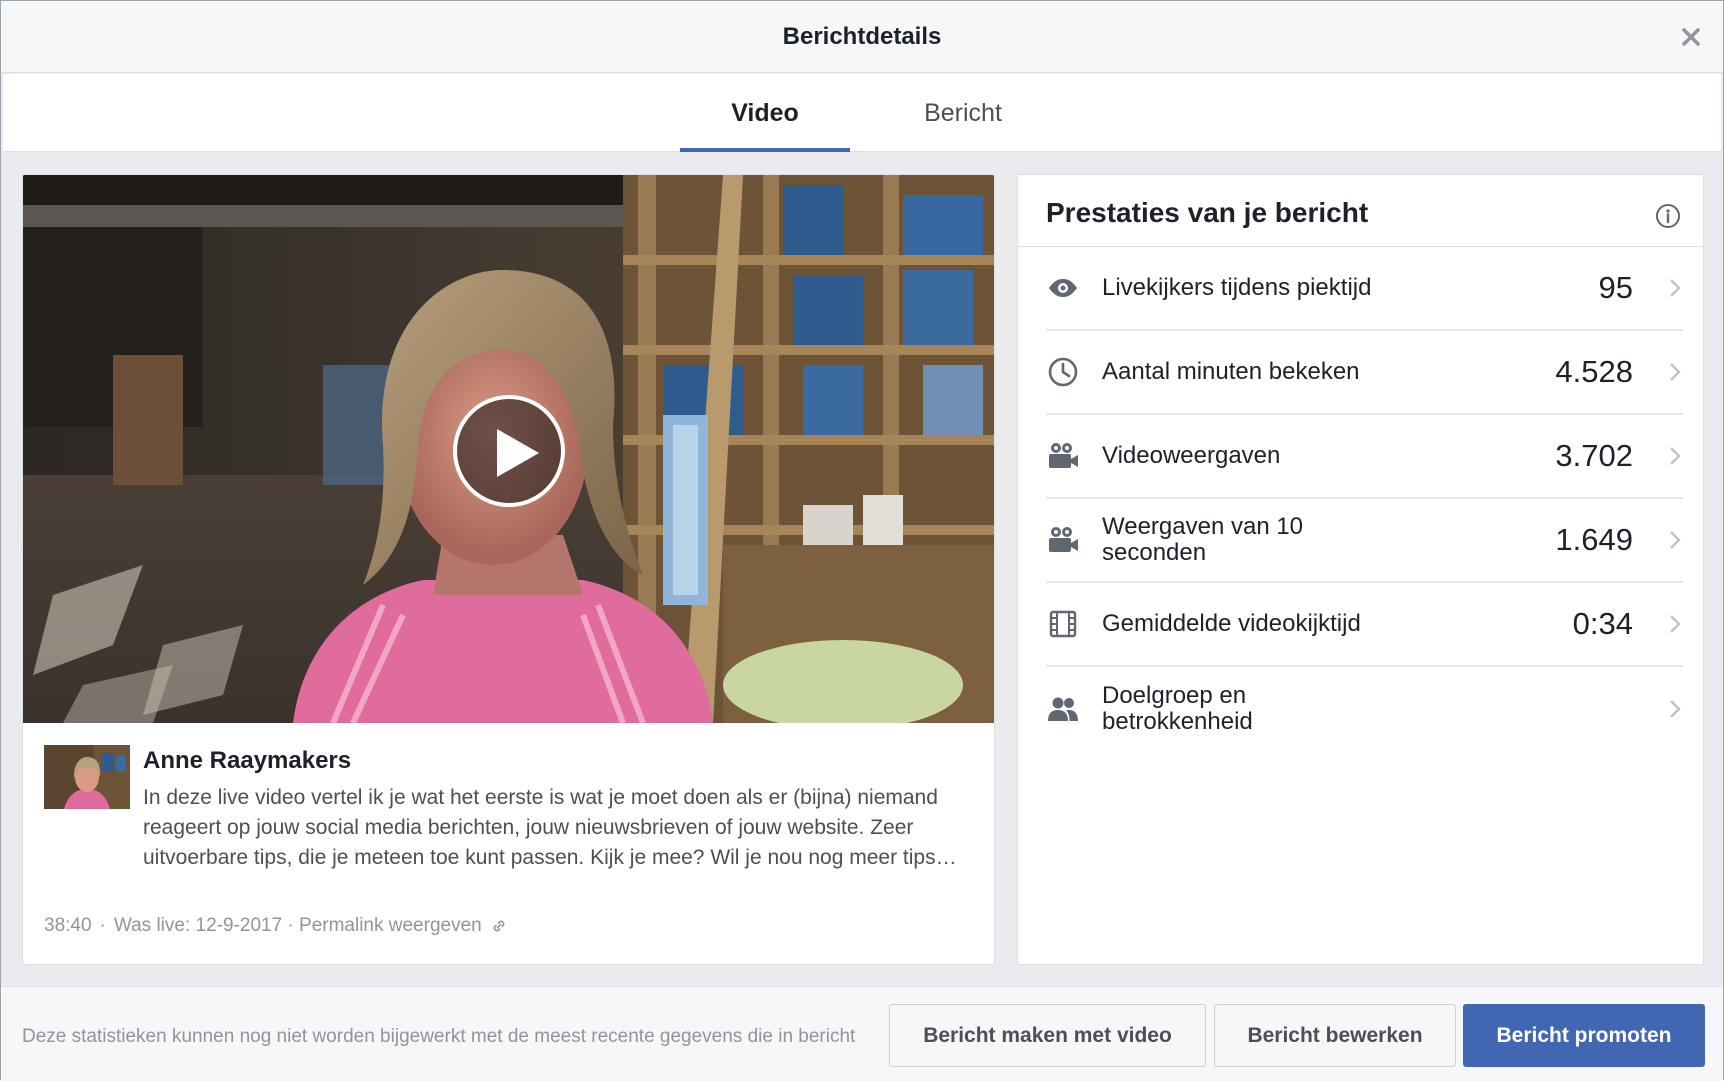 This screenshot has height=1081, width=1724. What do you see at coordinates (1668, 216) in the screenshot?
I see `info-icon` at bounding box center [1668, 216].